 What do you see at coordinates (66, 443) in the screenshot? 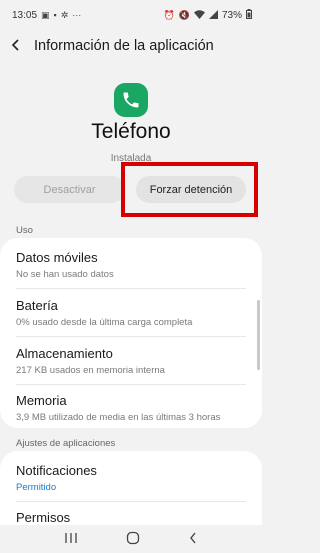
I see `section-label-app-settings: Ajustes de aplicaciones` at bounding box center [66, 443].